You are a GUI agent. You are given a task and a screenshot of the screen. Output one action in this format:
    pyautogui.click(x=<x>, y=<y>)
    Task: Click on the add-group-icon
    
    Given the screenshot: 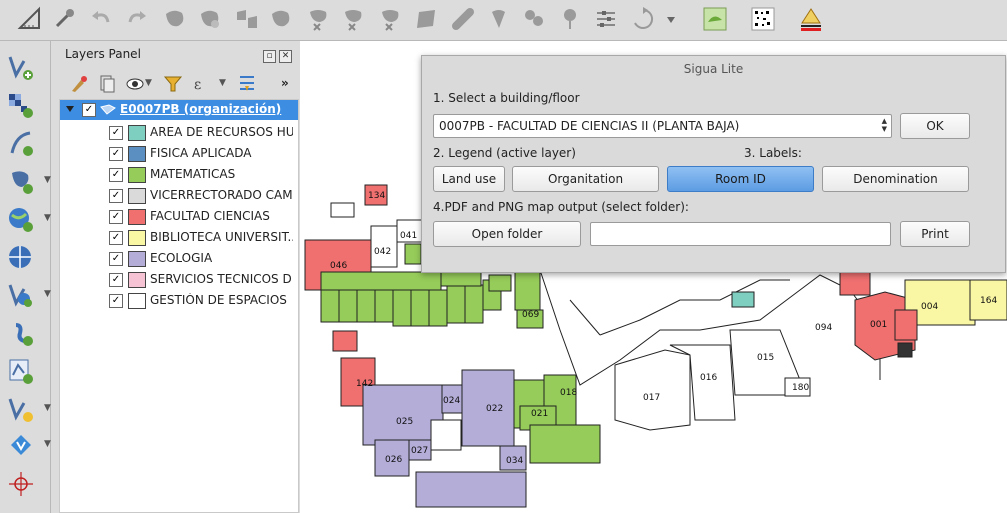 What is the action you would take?
    pyautogui.click(x=107, y=84)
    